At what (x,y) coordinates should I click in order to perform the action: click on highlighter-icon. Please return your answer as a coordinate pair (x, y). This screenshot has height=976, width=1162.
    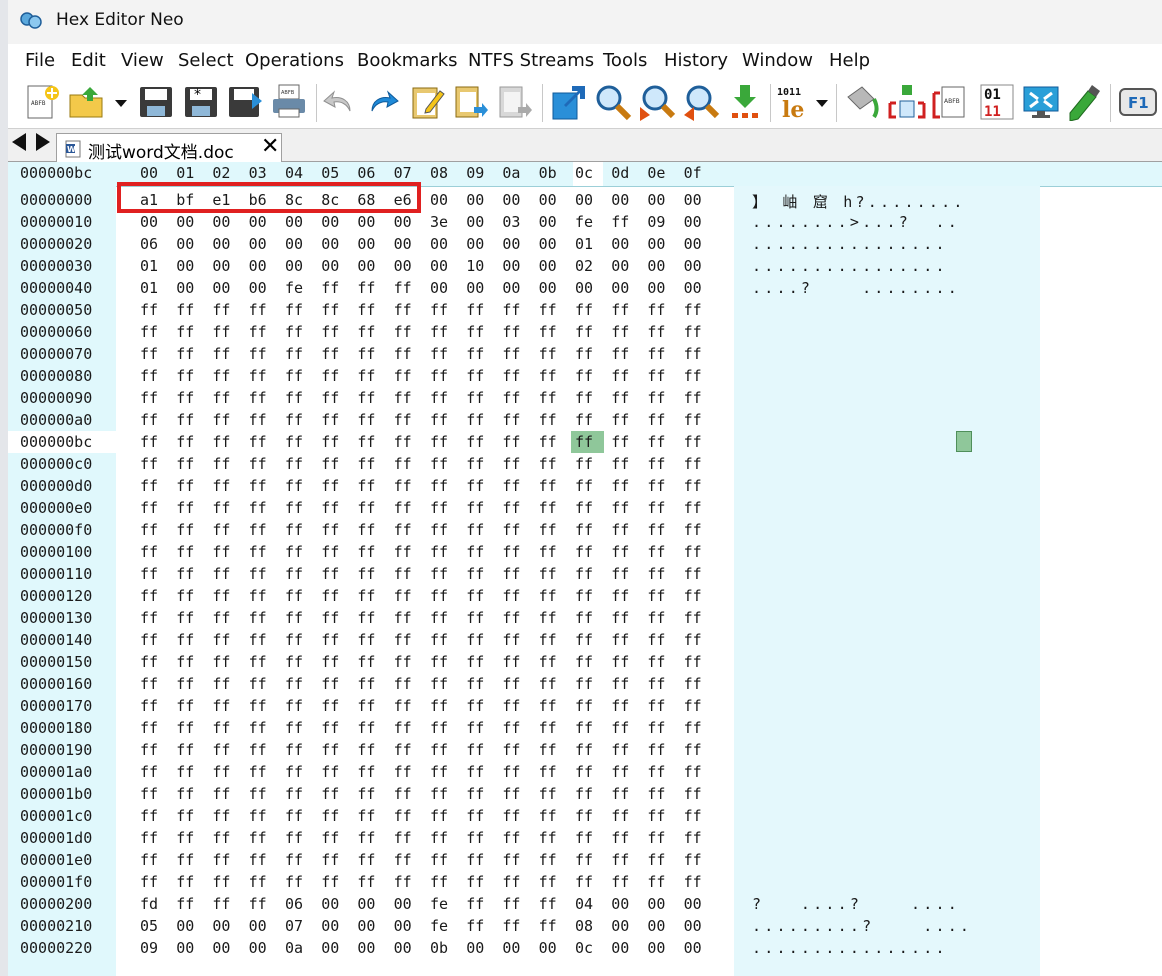
    Looking at the image, I should click on (1085, 102).